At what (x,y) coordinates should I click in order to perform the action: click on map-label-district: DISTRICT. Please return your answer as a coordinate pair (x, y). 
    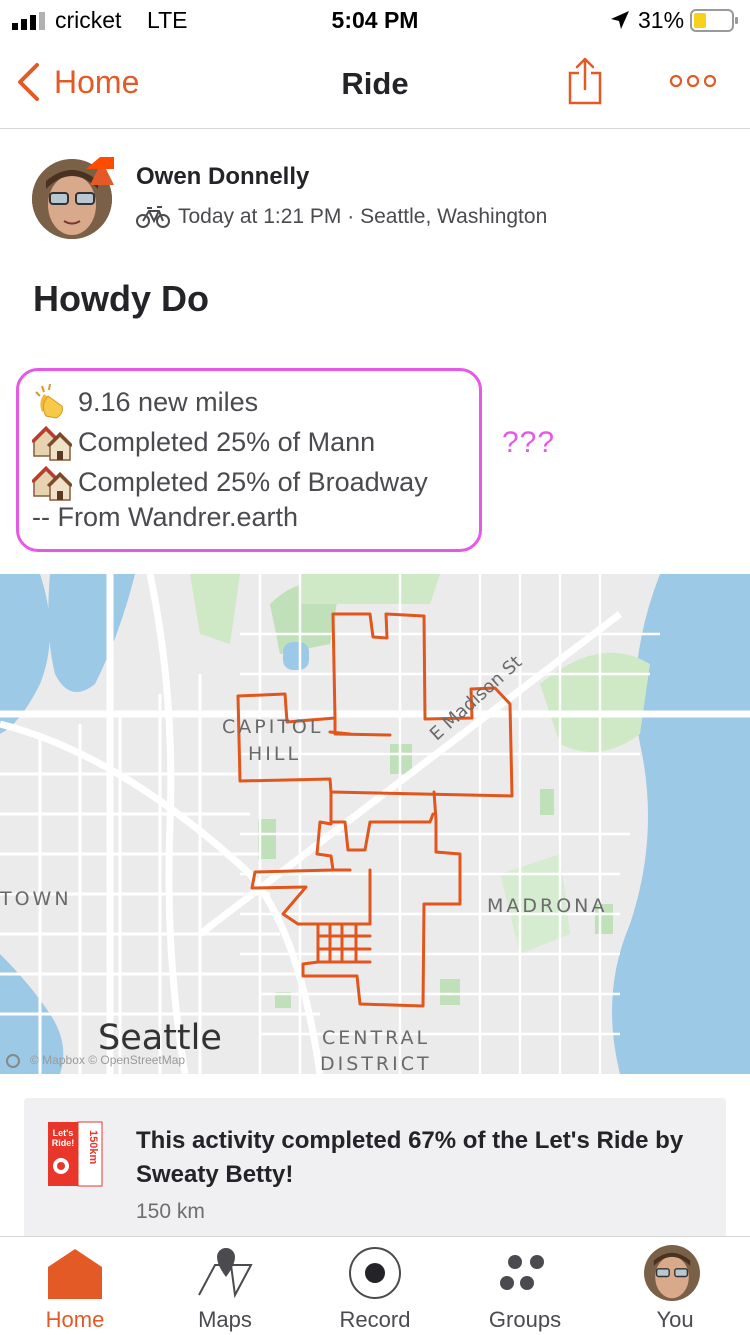
    Looking at the image, I should click on (376, 1063).